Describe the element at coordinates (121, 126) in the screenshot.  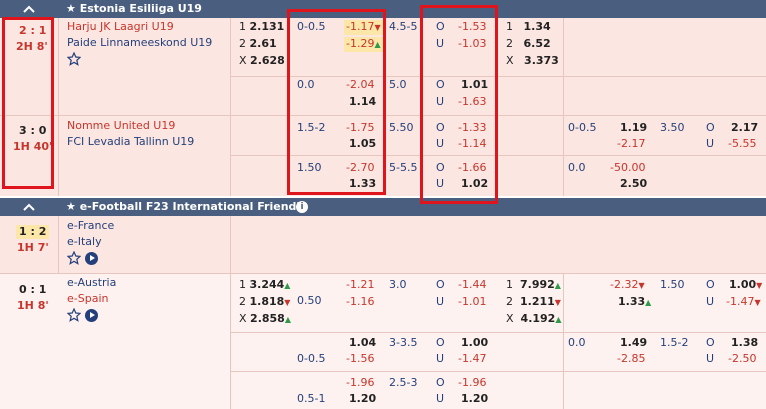
I see `home-team: Nomme United U19` at that location.